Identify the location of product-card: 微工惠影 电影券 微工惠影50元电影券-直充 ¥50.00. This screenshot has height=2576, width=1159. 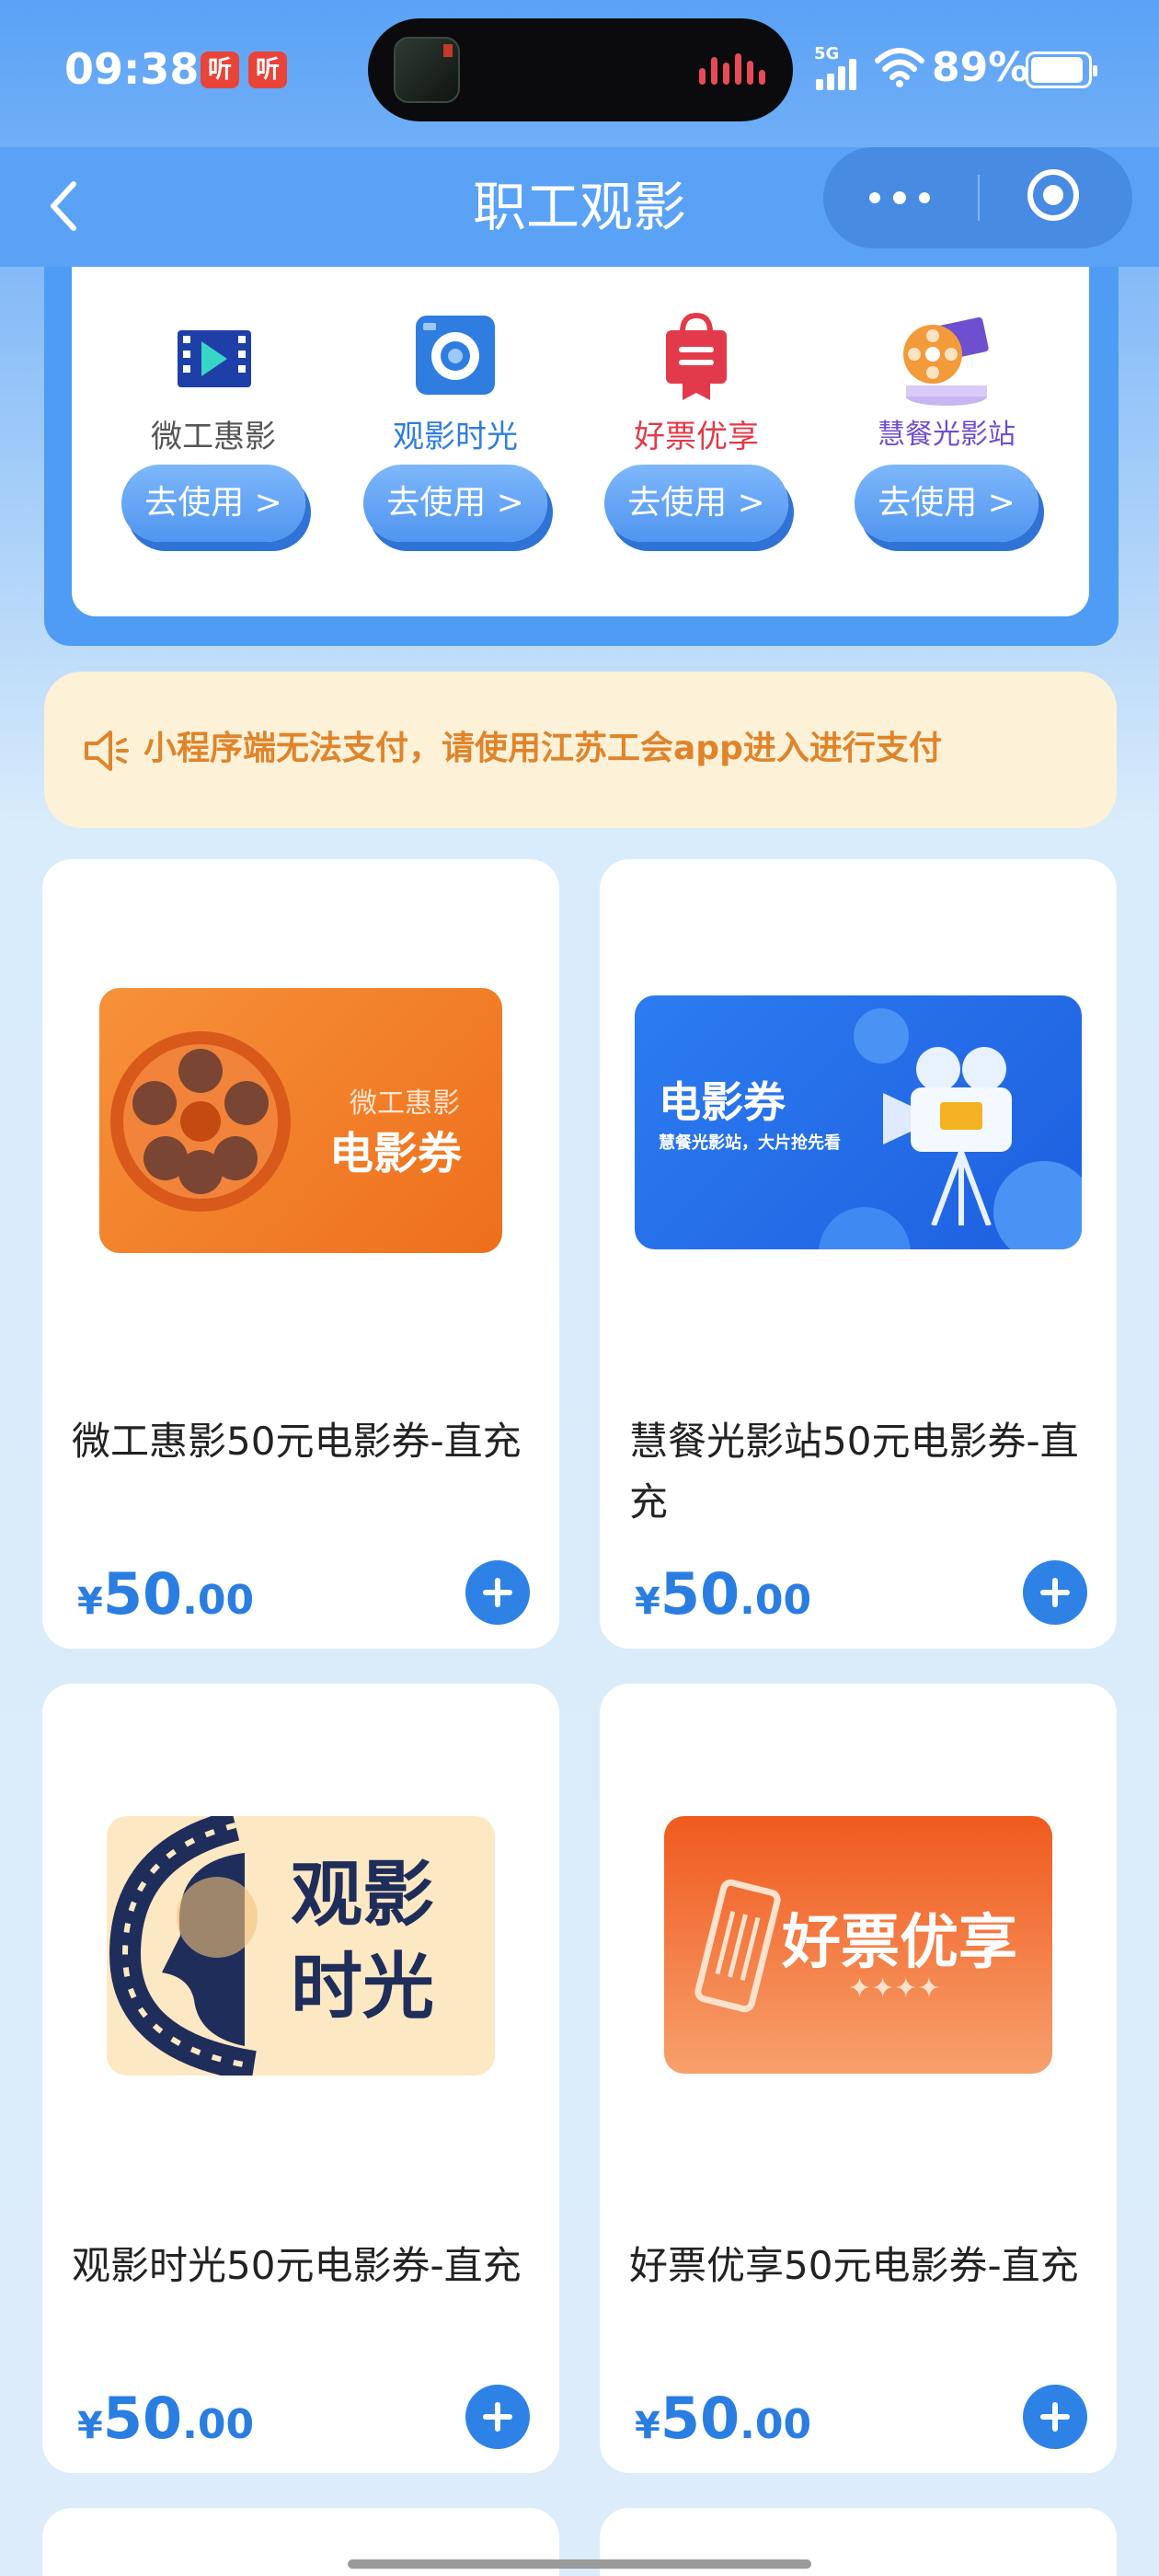
(300, 1254).